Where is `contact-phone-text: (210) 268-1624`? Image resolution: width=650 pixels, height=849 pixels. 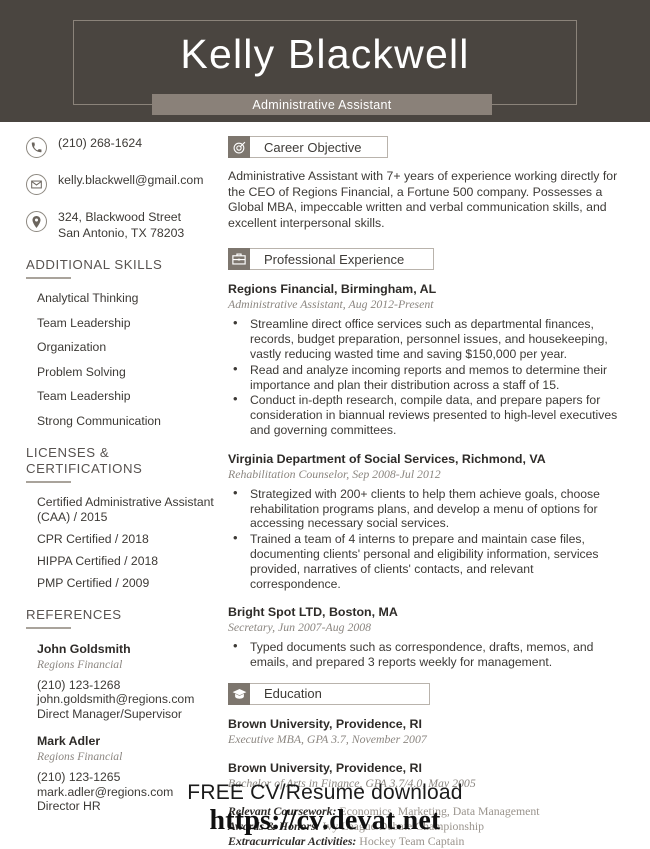 contact-phone-text: (210) 268-1624 is located at coordinates (100, 143).